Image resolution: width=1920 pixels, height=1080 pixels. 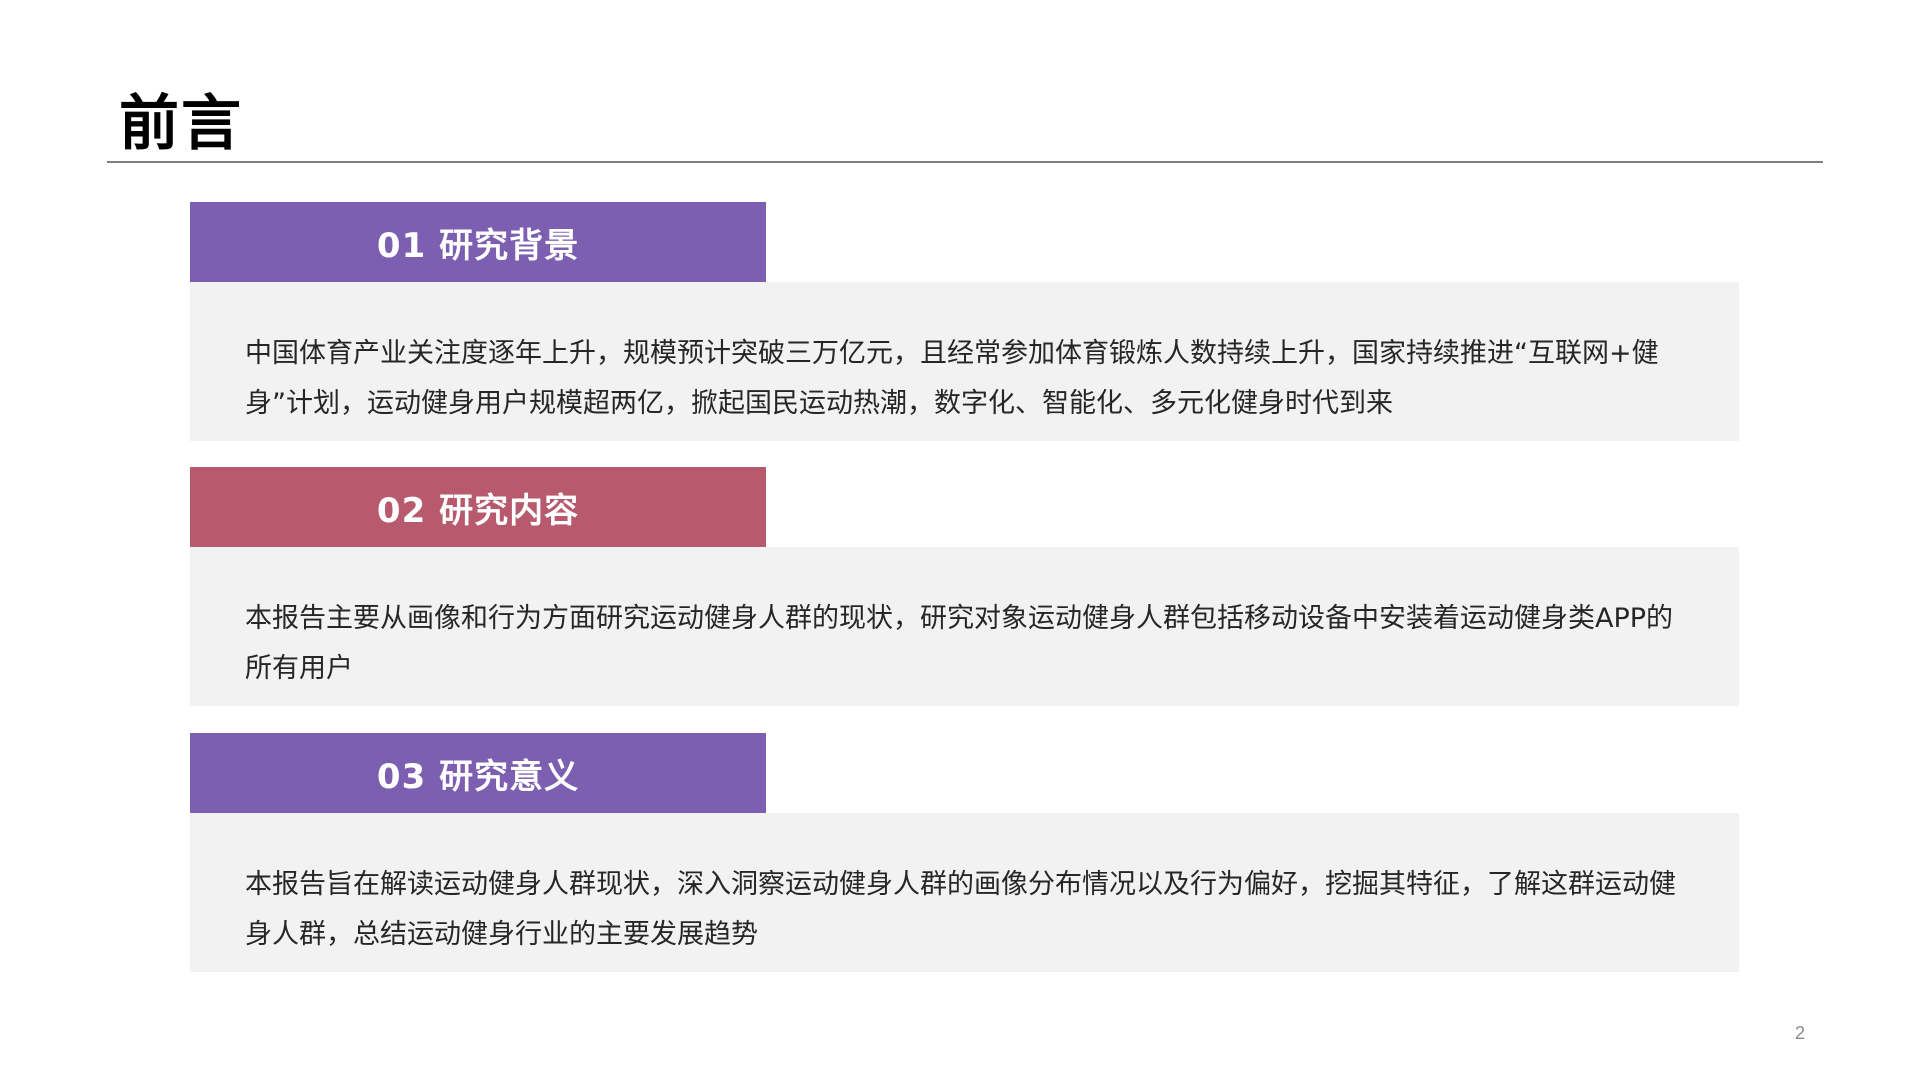 What do you see at coordinates (965, 162) in the screenshot?
I see `title-divider` at bounding box center [965, 162].